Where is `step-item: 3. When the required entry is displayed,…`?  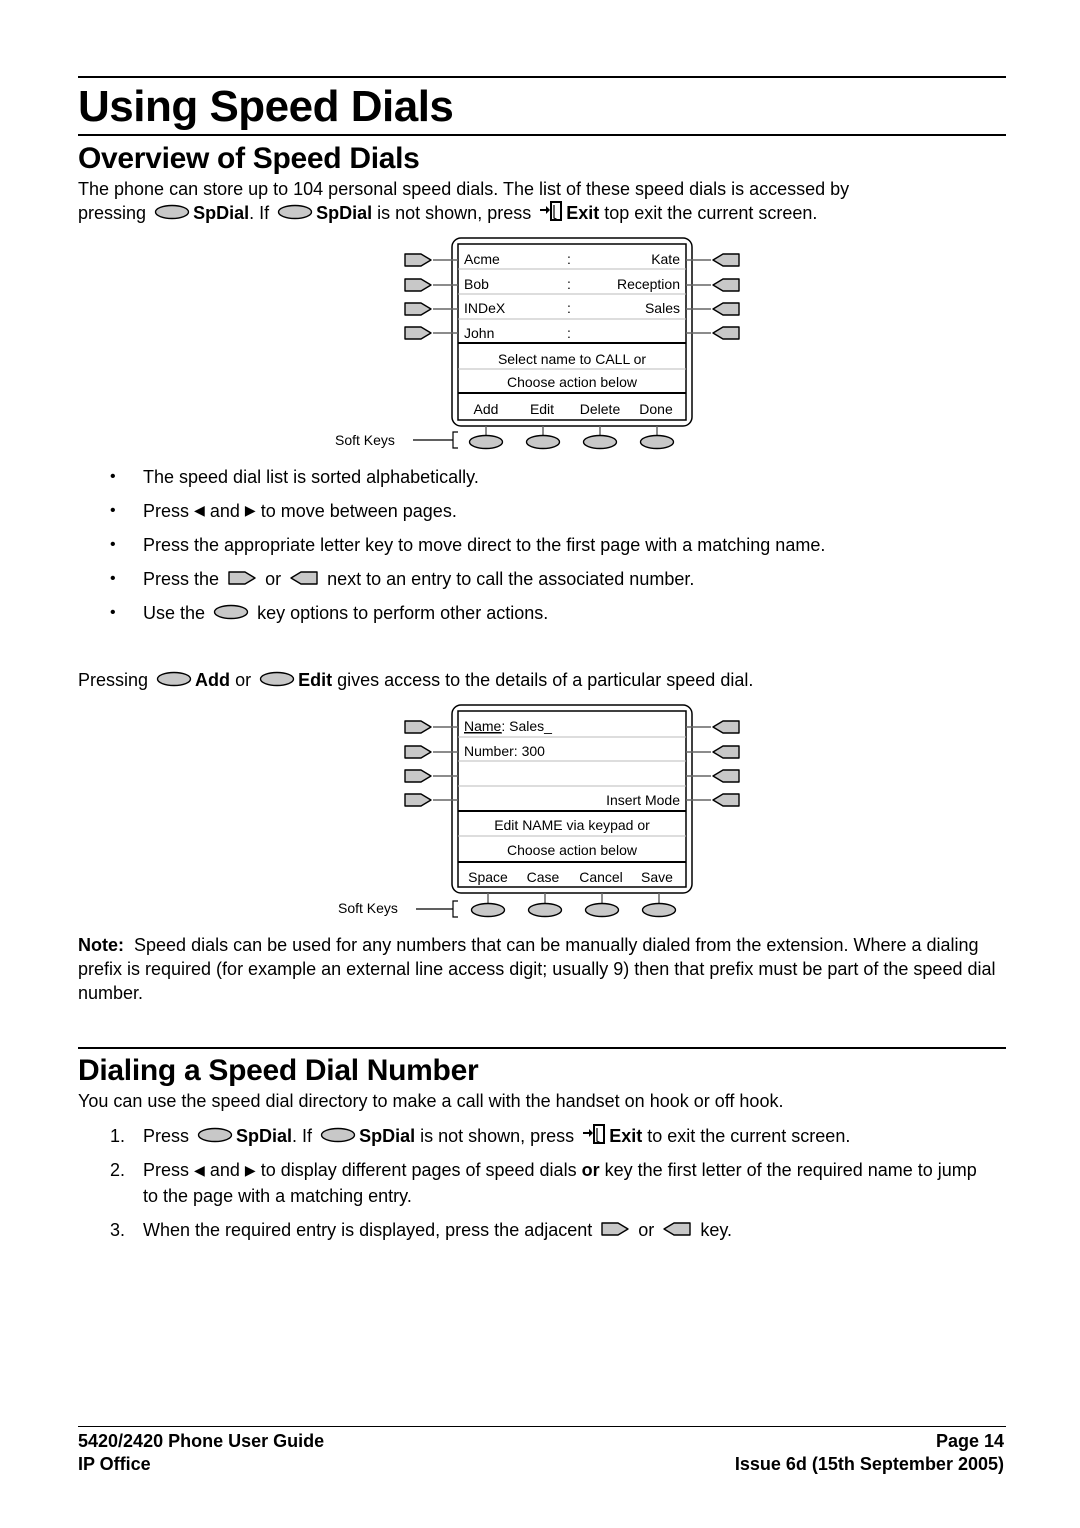
step-item: 3. When the required entry is displayed,… is located at coordinates (548, 1230).